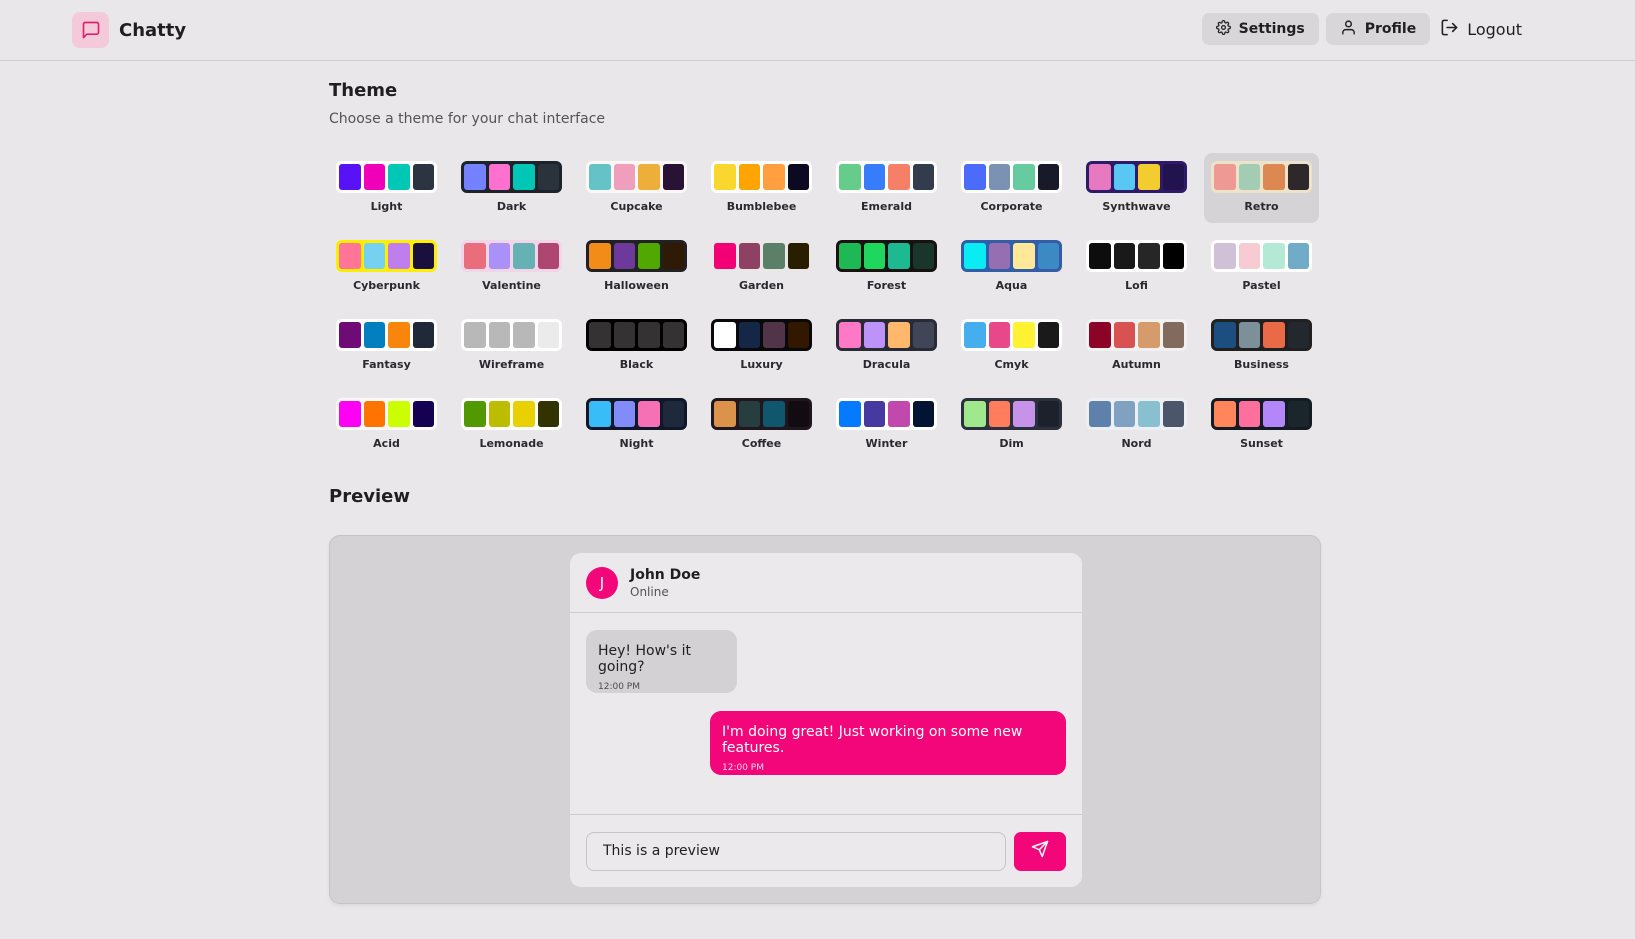  What do you see at coordinates (129, 30) in the screenshot?
I see `brand-link: Chatty` at bounding box center [129, 30].